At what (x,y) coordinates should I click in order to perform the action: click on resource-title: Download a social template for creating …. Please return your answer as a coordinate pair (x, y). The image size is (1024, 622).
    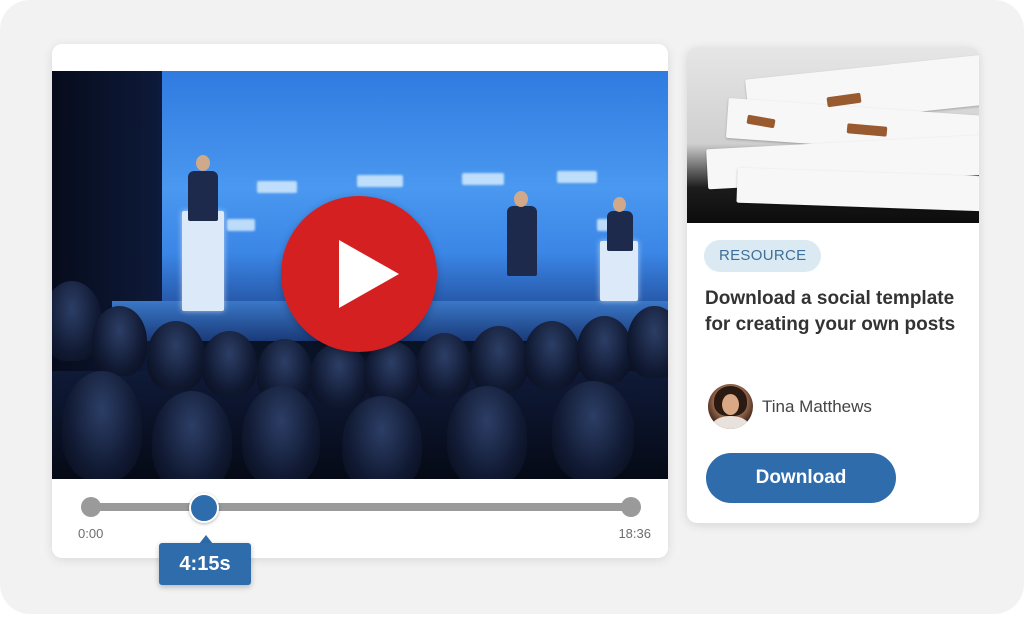
    Looking at the image, I should click on (830, 311).